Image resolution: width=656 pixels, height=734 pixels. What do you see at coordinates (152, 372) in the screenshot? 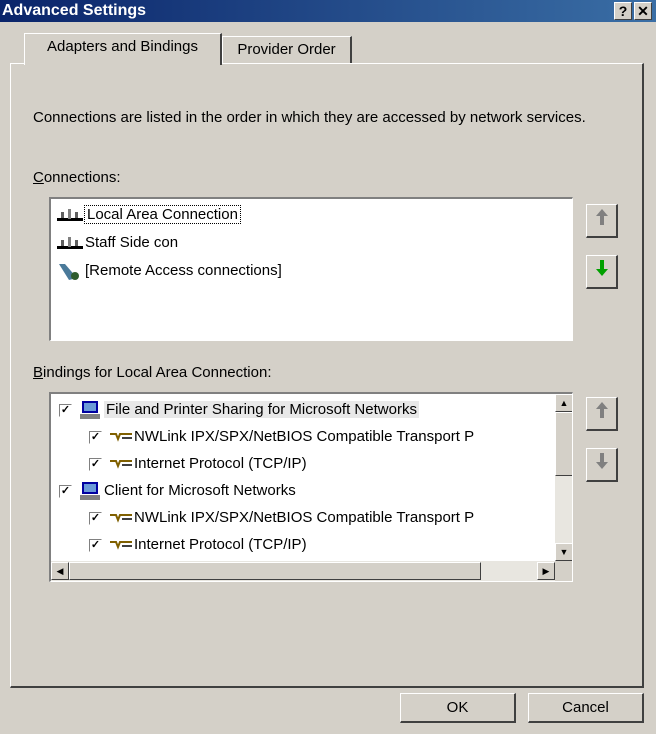
I see `bindings-label: Bindings for Local Area Connection:` at bounding box center [152, 372].